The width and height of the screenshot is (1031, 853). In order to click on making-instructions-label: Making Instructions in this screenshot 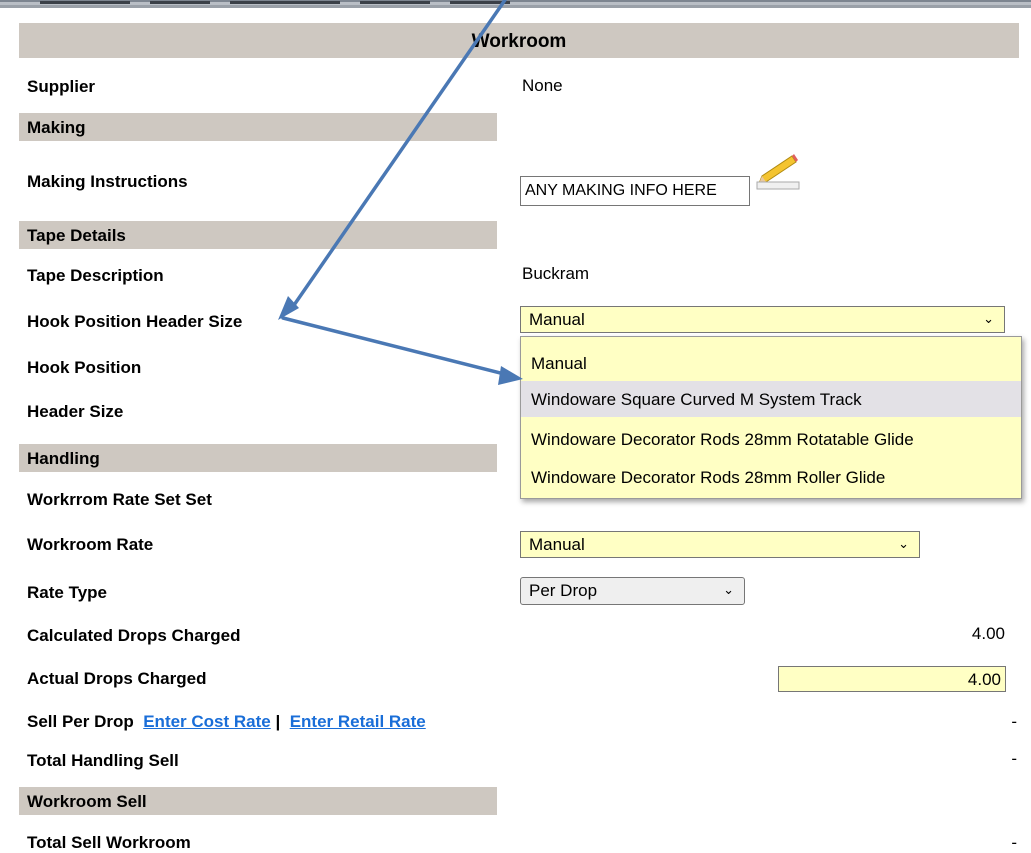, I will do `click(107, 181)`.